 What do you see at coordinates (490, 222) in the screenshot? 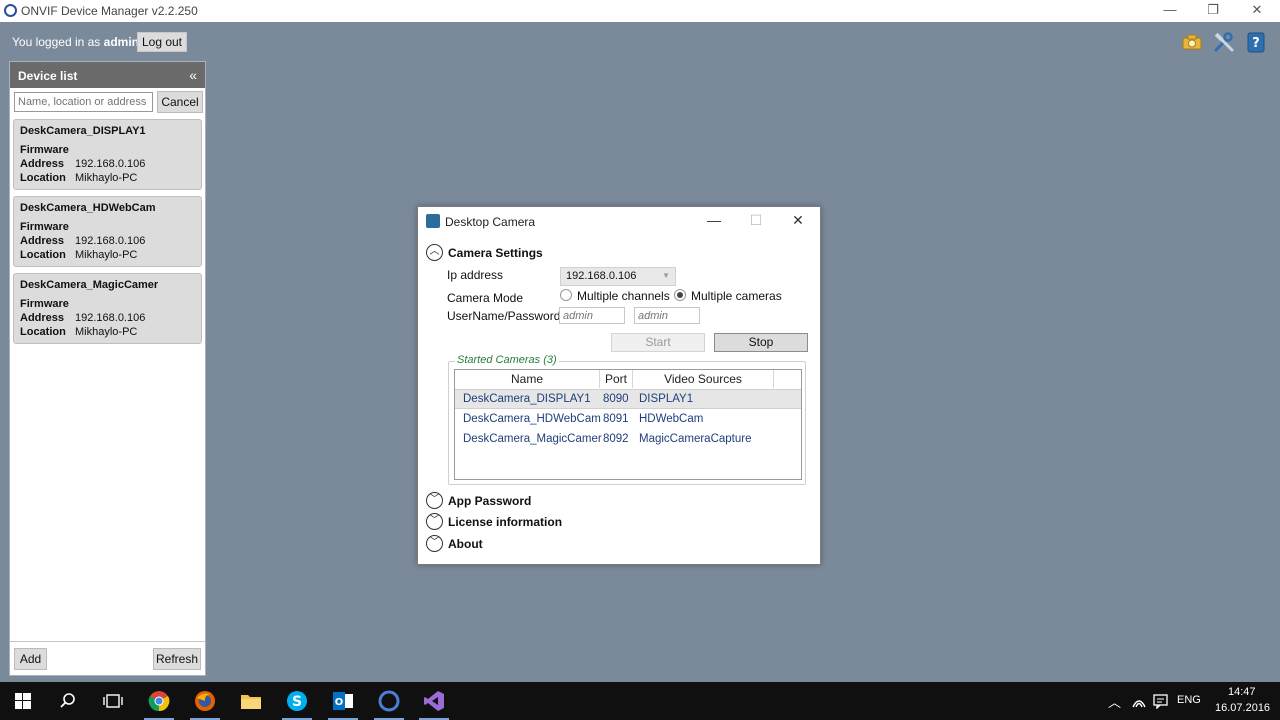
I see `dialog-title: Desktop Camera` at bounding box center [490, 222].